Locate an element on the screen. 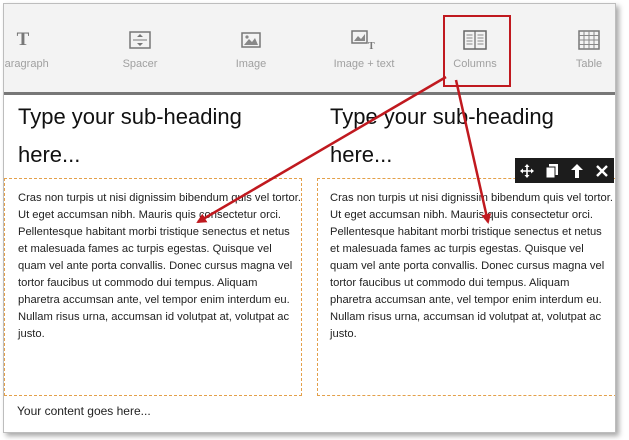 Image resolution: width=629 pixels, height=440 pixels. close-icon is located at coordinates (602, 171).